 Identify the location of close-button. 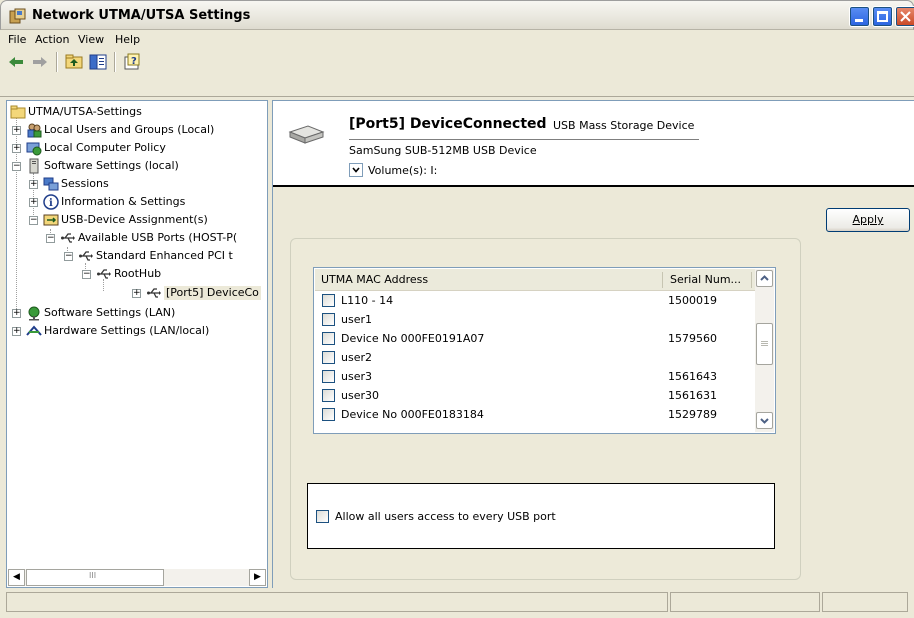
(904, 16).